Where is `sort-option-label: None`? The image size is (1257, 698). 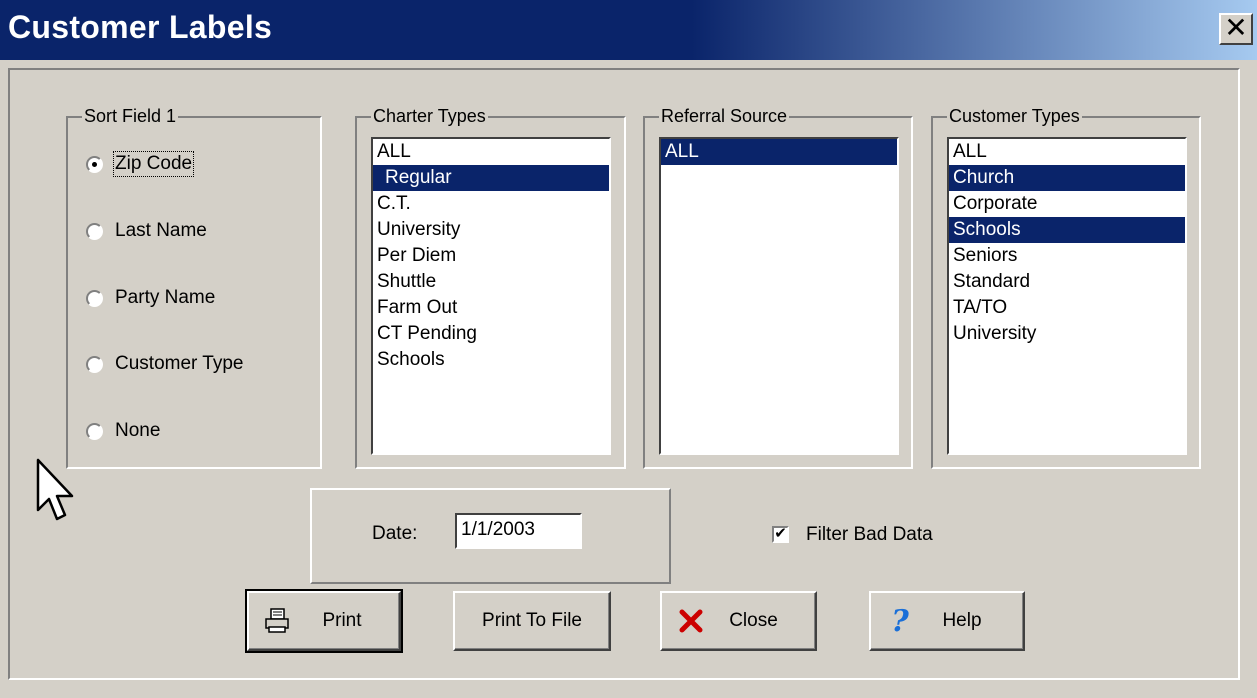
sort-option-label: None is located at coordinates (138, 430).